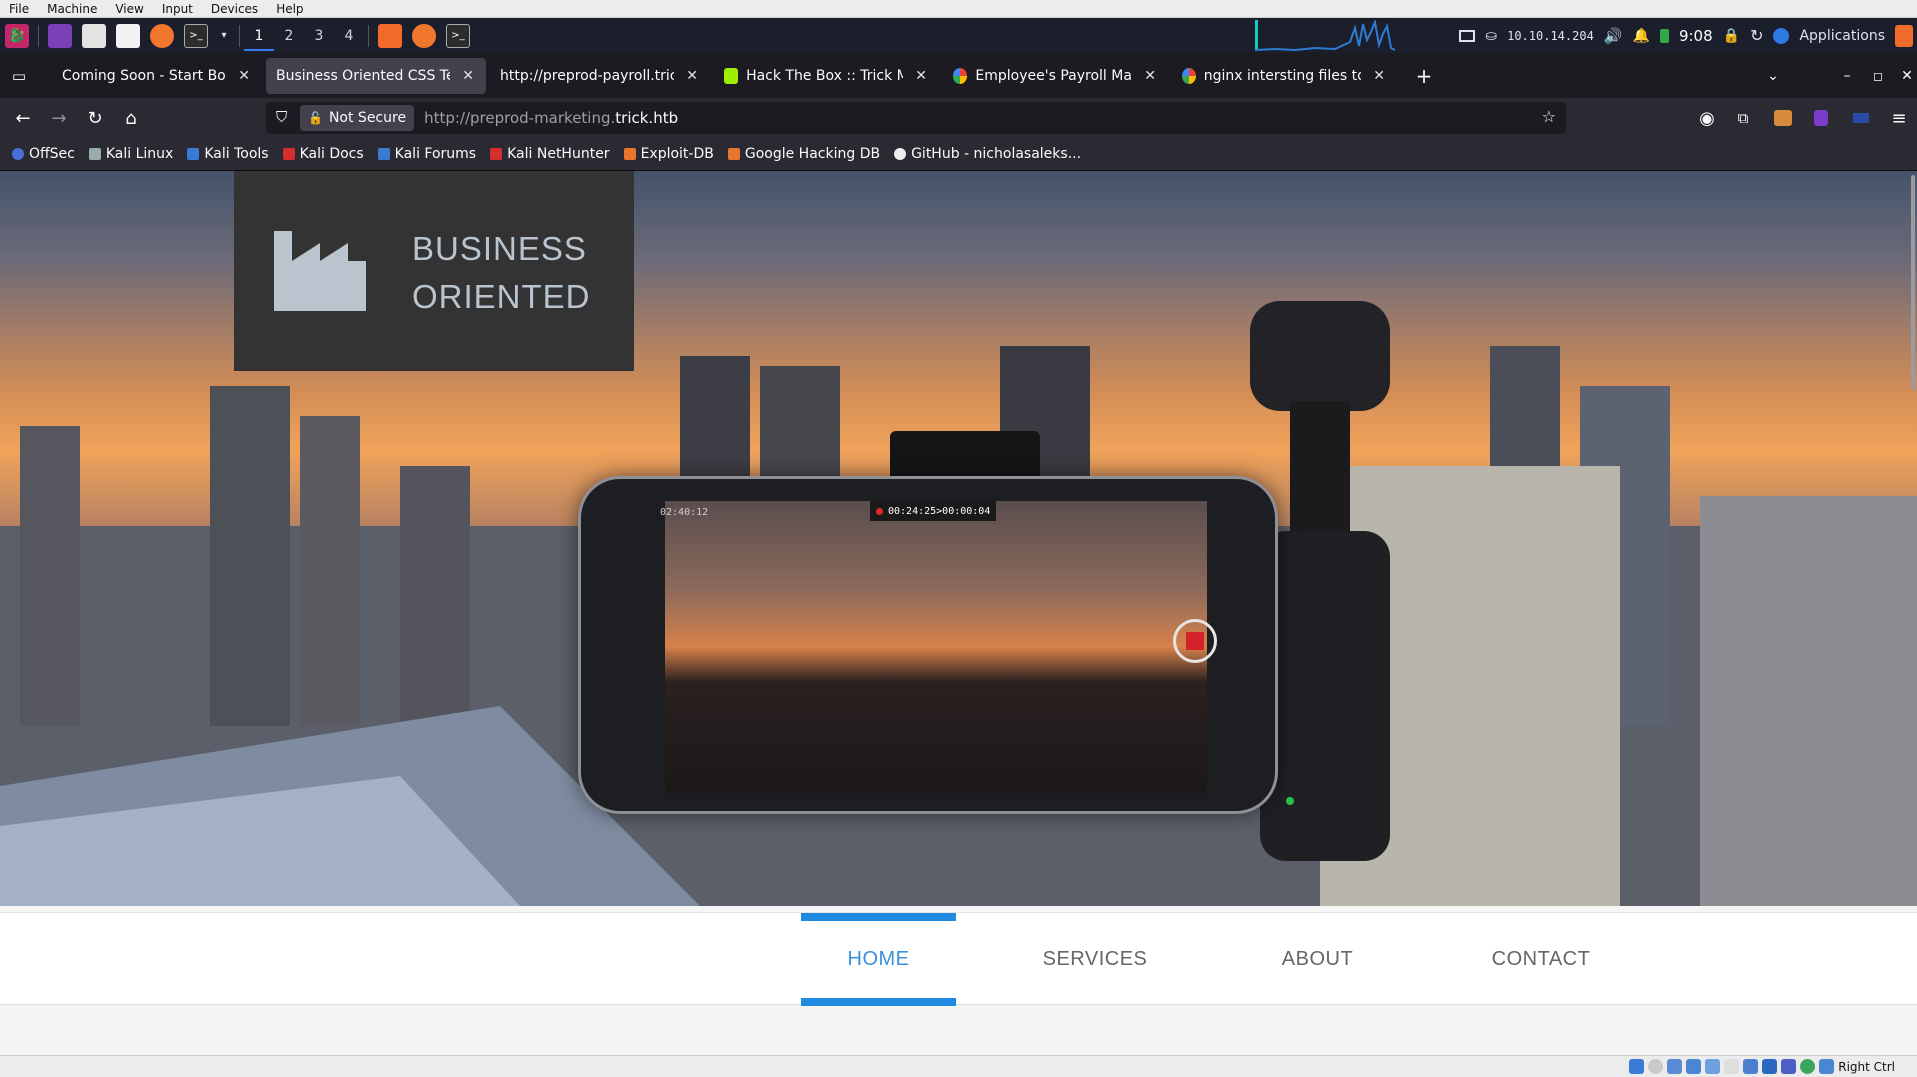  I want to click on google-icon, so click(1189, 75).